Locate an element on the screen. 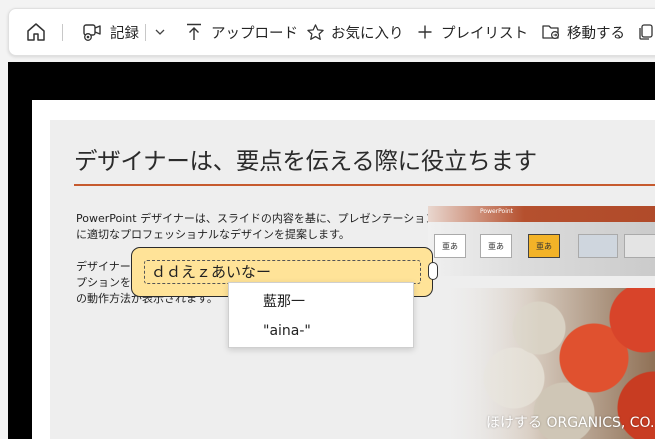 The height and width of the screenshot is (439, 655). star-icon is located at coordinates (315, 31).